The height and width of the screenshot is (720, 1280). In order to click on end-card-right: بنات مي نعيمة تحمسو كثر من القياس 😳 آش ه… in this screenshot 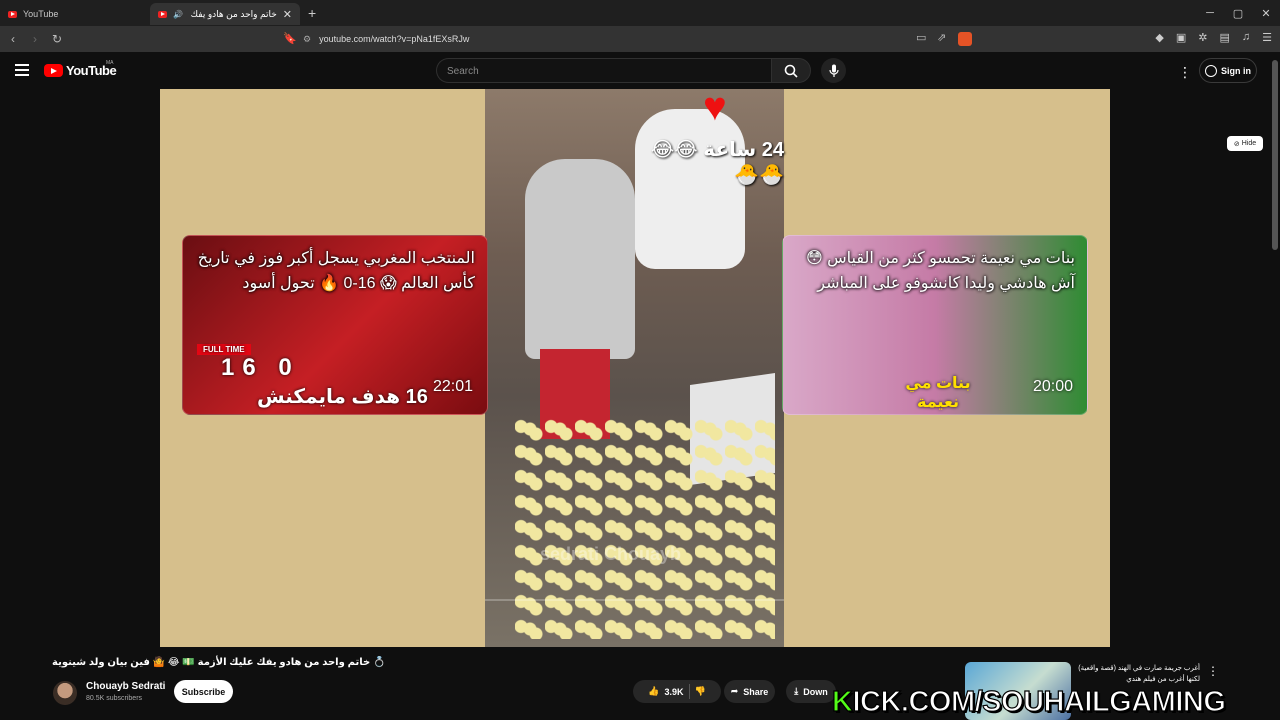, I will do `click(935, 325)`.